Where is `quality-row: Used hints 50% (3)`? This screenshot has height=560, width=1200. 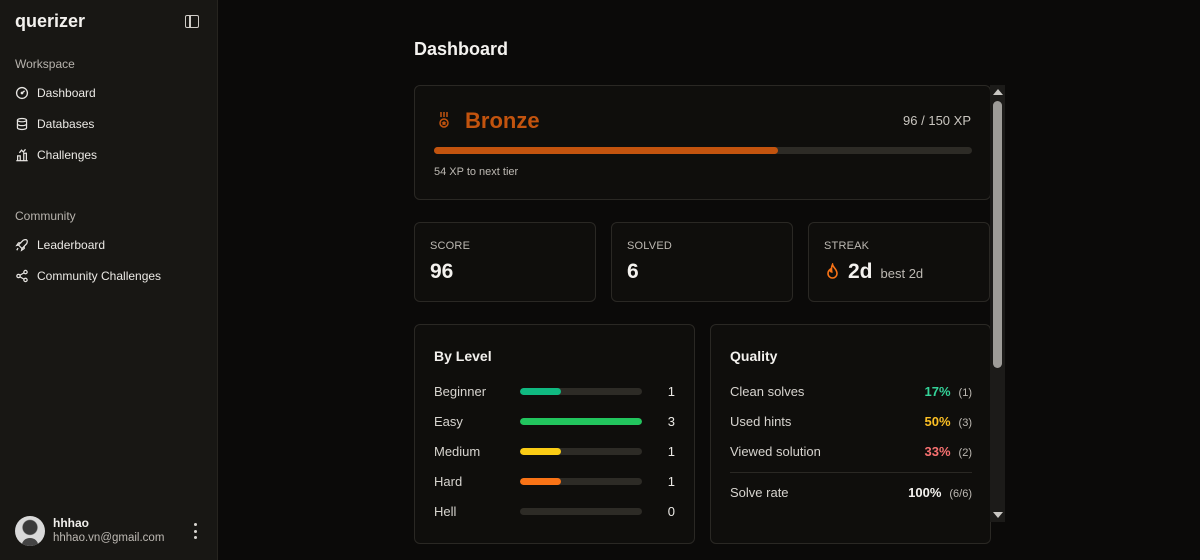 quality-row: Used hints 50% (3) is located at coordinates (851, 422).